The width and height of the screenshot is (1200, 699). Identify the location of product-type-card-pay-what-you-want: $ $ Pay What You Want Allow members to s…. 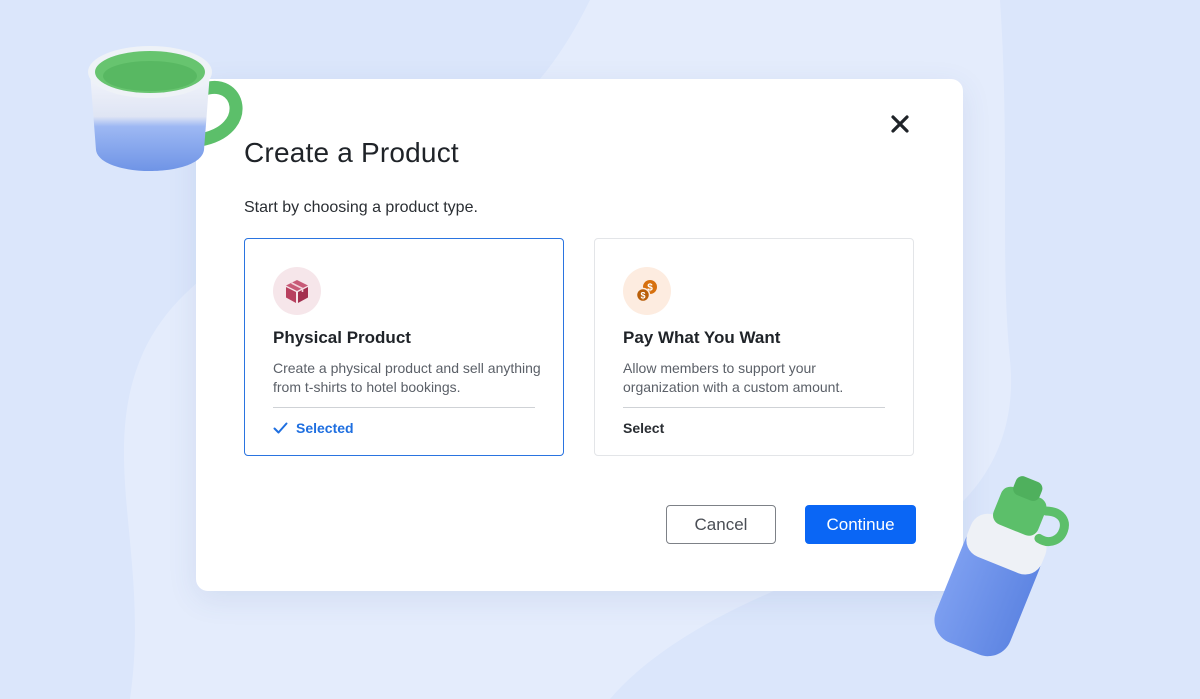
(754, 347).